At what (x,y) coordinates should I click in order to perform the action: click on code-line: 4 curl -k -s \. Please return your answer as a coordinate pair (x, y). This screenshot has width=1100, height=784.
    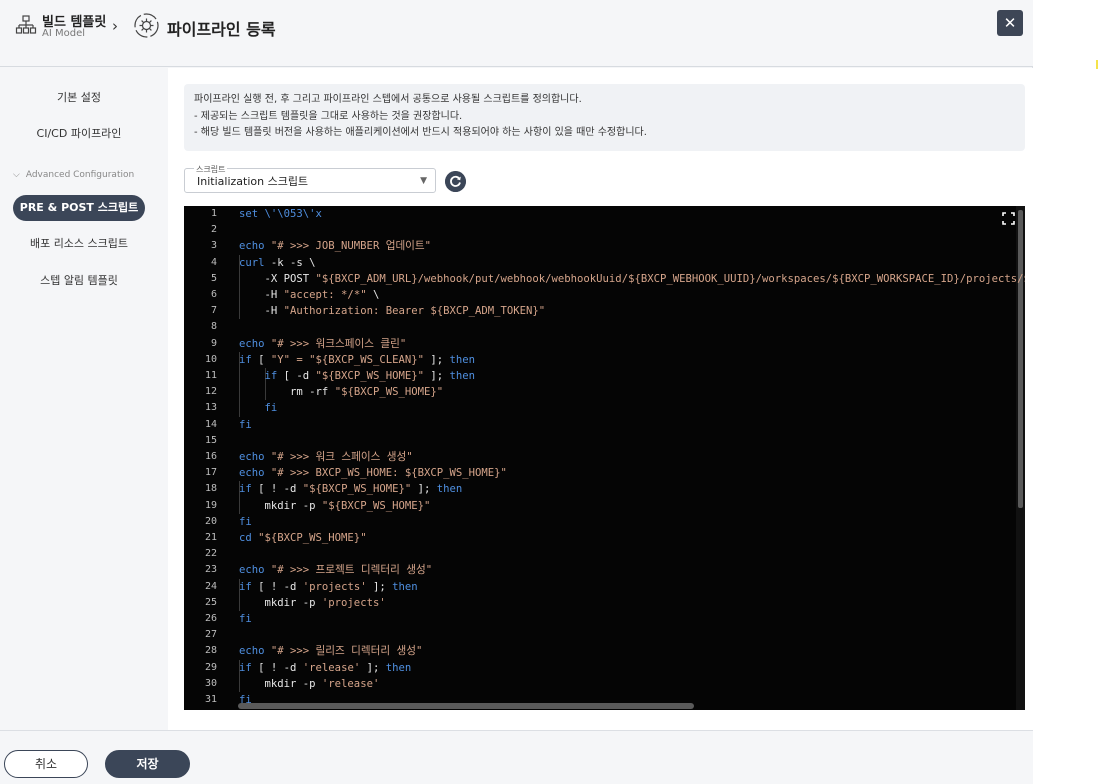
    Looking at the image, I should click on (598, 263).